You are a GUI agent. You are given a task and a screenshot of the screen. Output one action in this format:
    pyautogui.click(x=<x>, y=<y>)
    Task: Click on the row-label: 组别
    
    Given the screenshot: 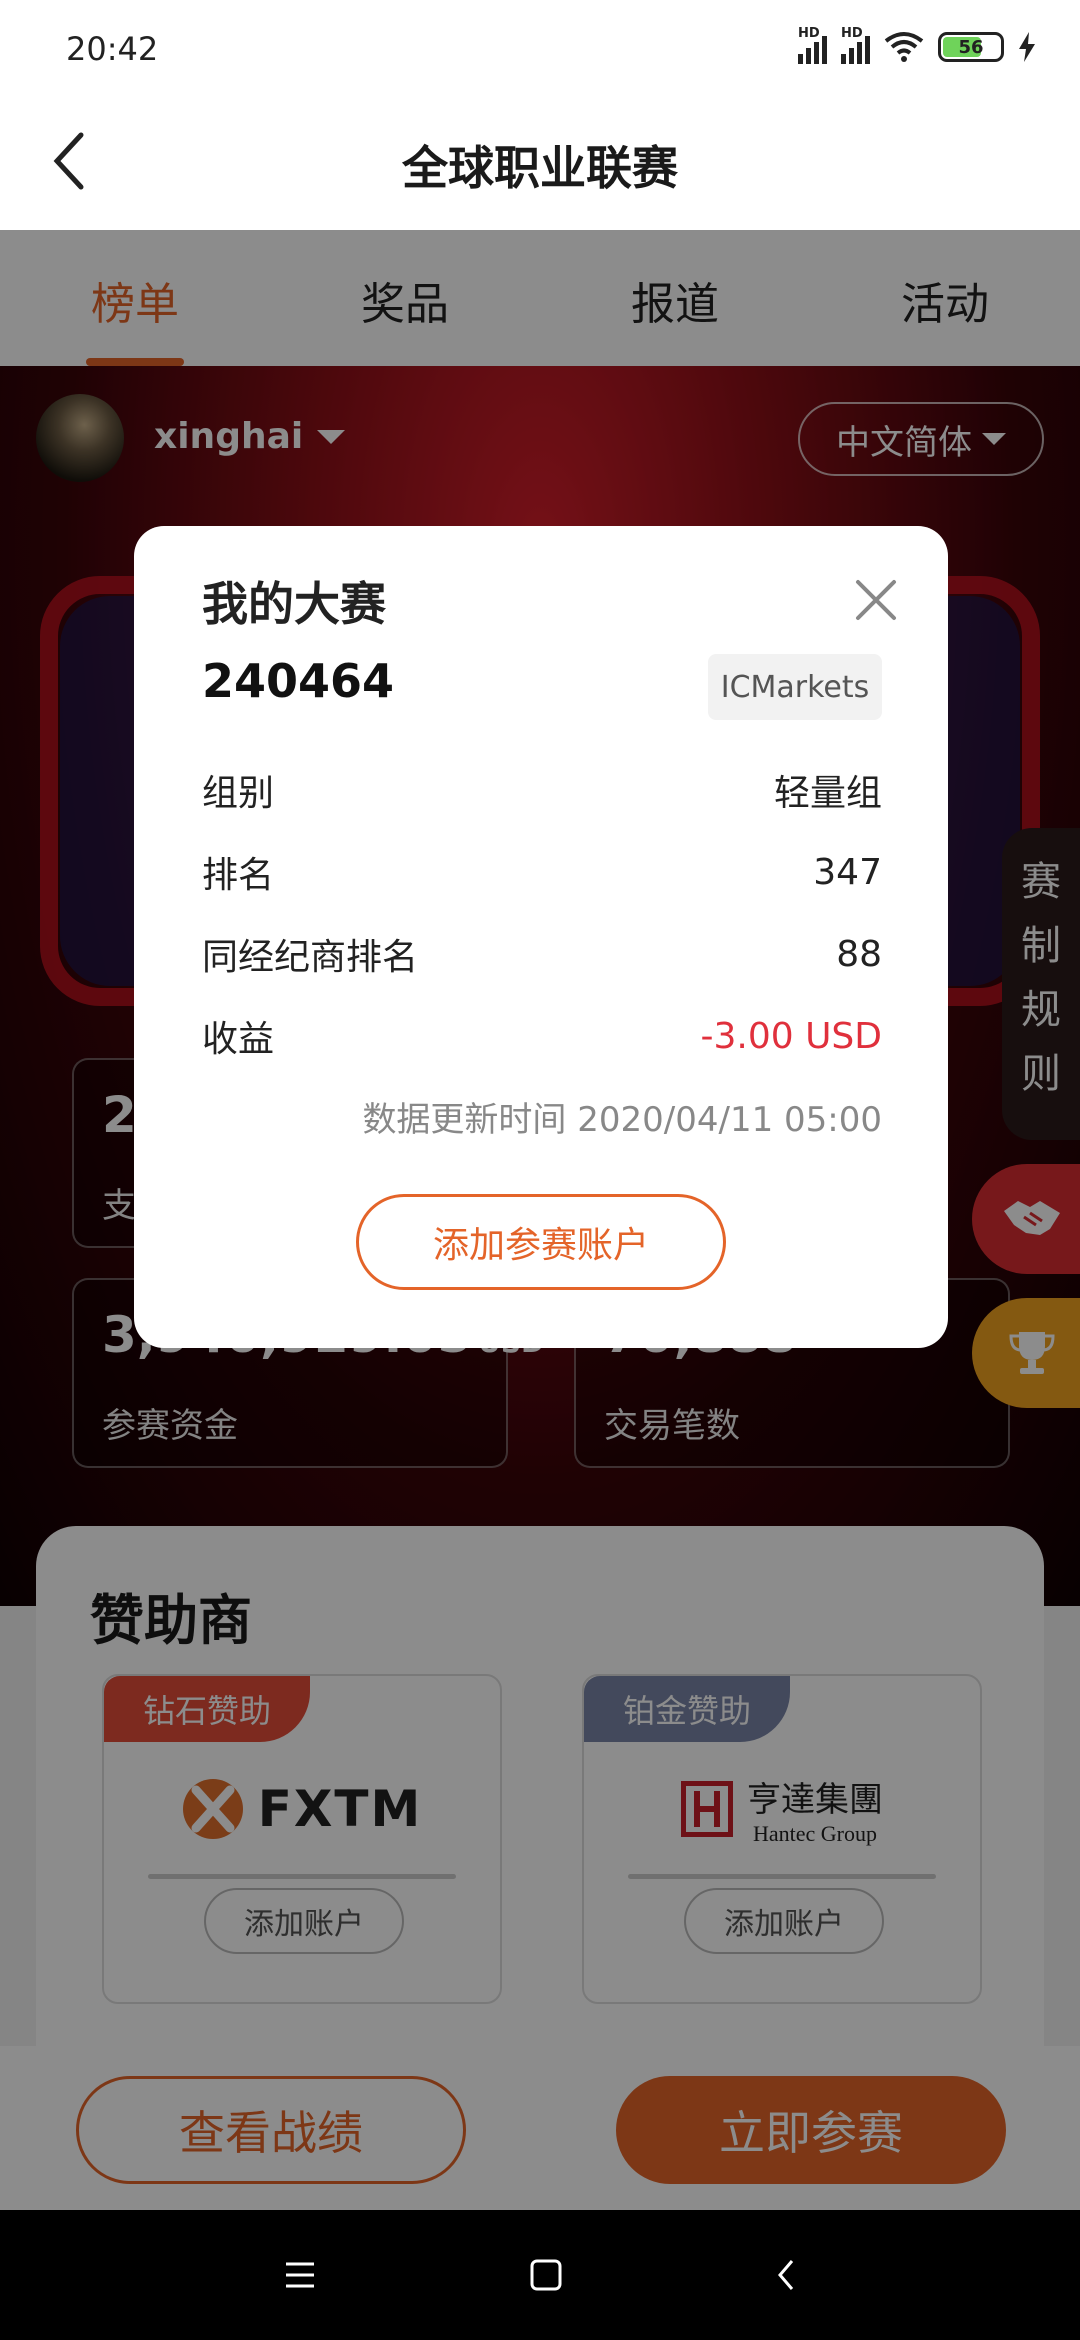 What is the action you would take?
    pyautogui.click(x=238, y=793)
    